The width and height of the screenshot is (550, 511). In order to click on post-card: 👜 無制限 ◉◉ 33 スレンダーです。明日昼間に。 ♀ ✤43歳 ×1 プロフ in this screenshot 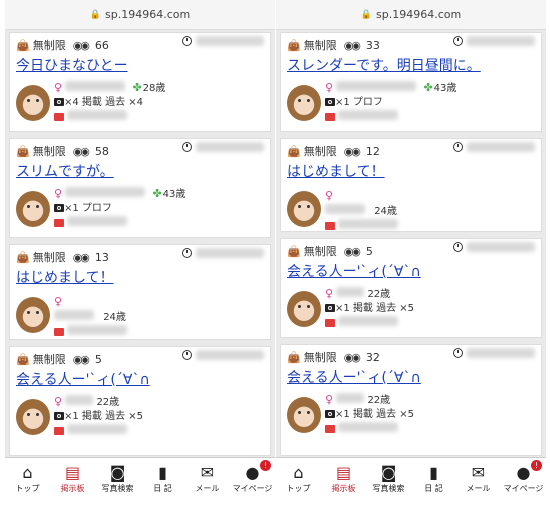, I will do `click(411, 82)`.